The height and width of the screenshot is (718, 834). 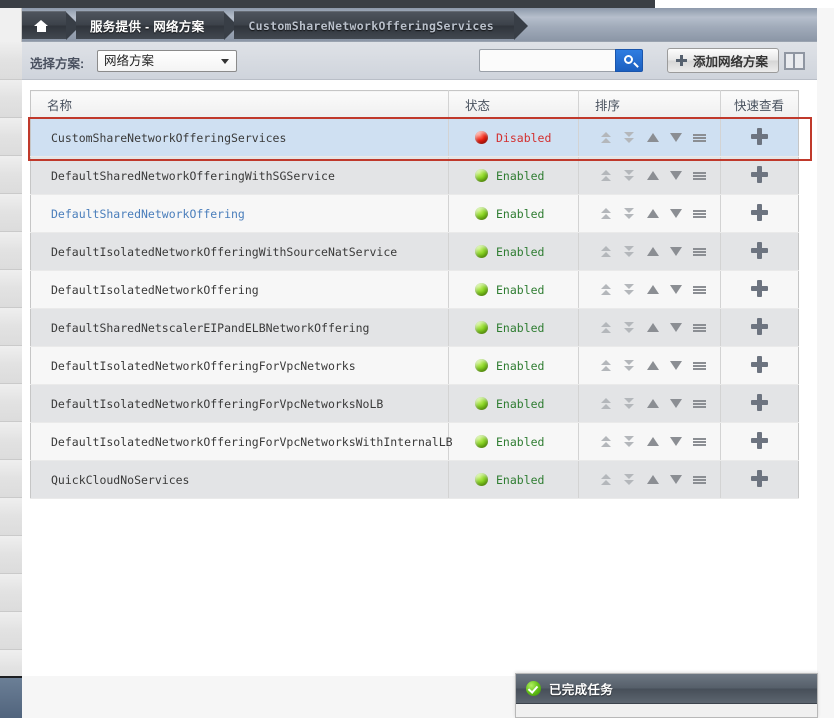 What do you see at coordinates (11, 697) in the screenshot?
I see `left-nav-footer` at bounding box center [11, 697].